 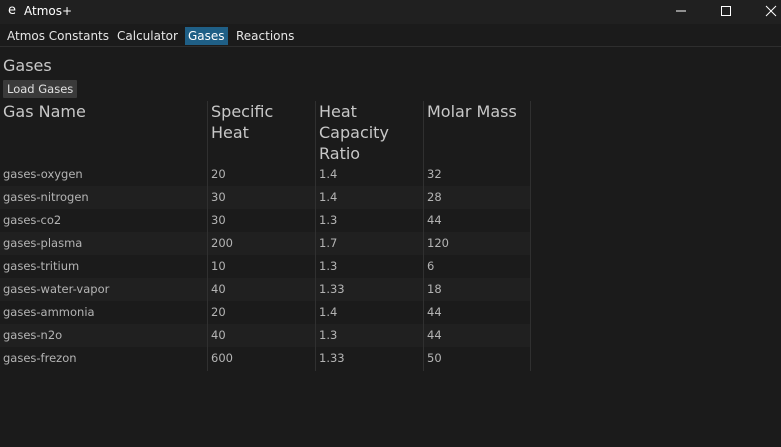 I want to click on gas-name-cell: gases-ammonia, so click(x=49, y=312).